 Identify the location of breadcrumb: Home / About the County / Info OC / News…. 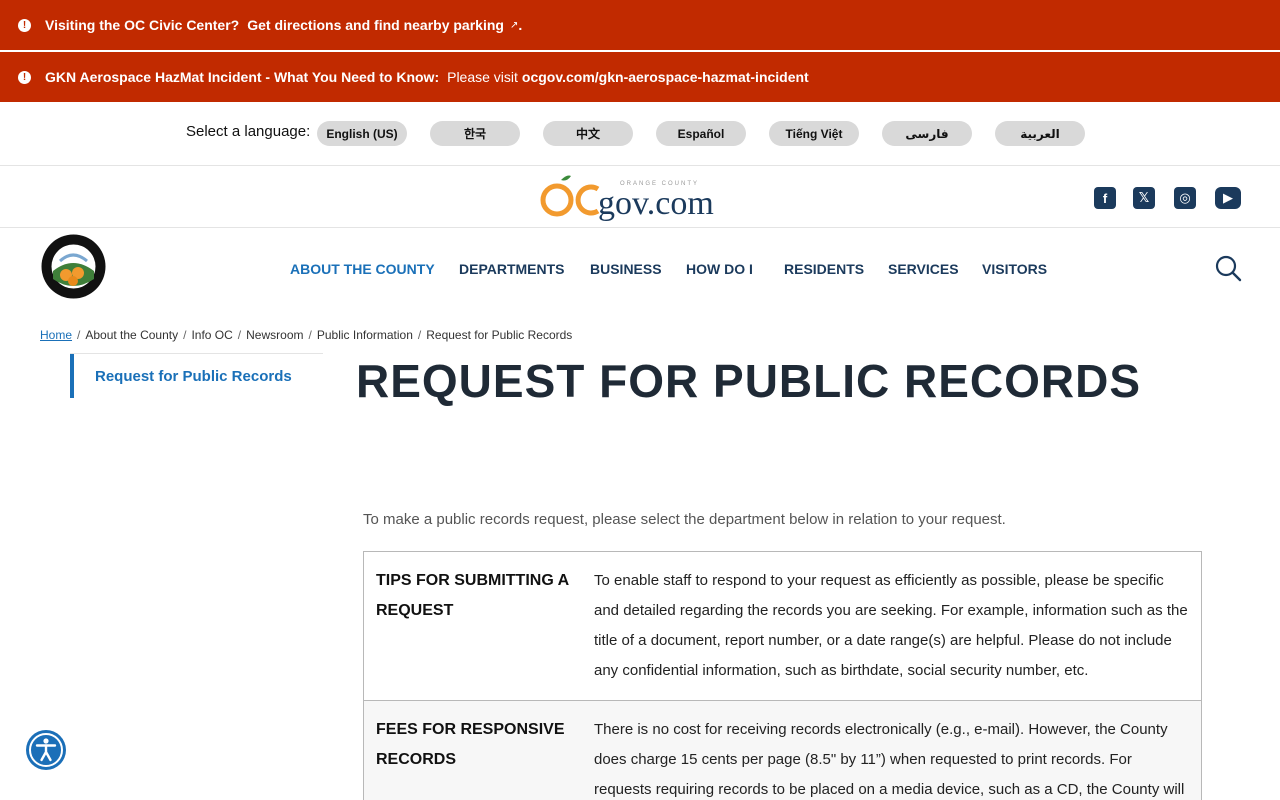
(306, 335).